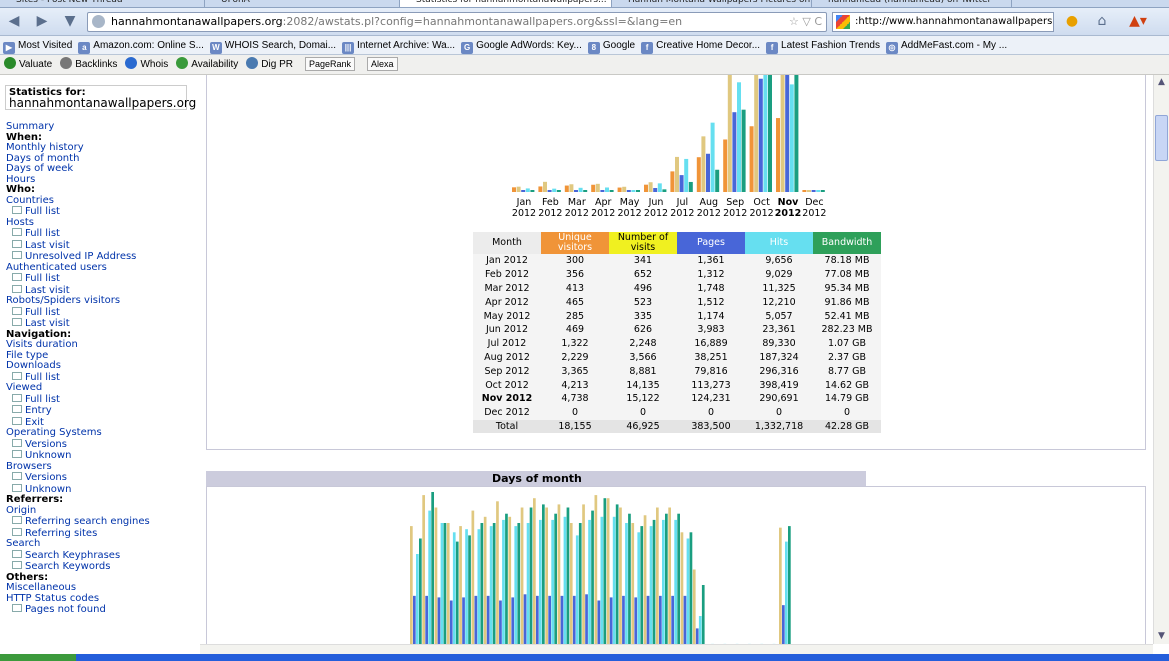 This screenshot has height=661, width=1169. What do you see at coordinates (100, 588) in the screenshot?
I see `menu-link: Miscellaneous` at bounding box center [100, 588].